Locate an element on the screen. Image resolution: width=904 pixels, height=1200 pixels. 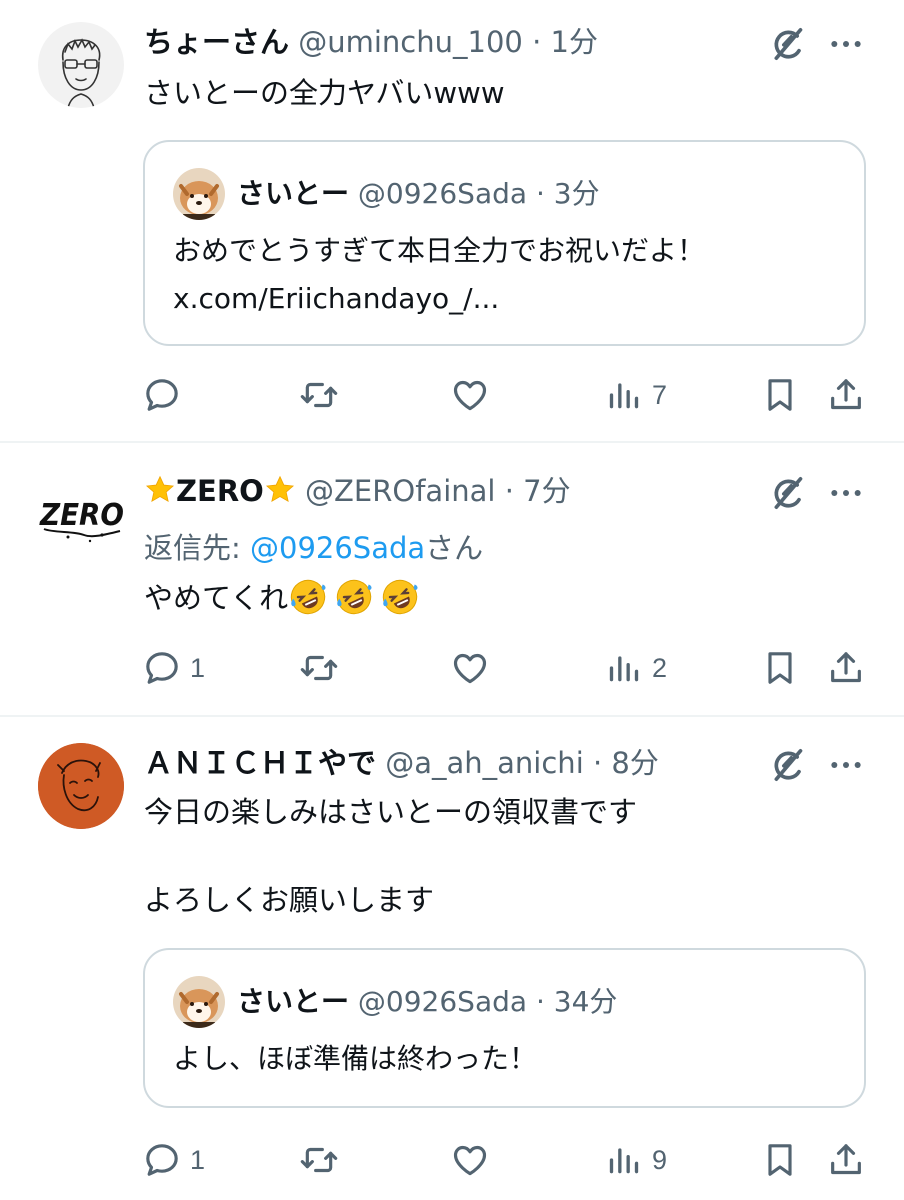
quote-timestamp: 34分 is located at coordinates (585, 1001).